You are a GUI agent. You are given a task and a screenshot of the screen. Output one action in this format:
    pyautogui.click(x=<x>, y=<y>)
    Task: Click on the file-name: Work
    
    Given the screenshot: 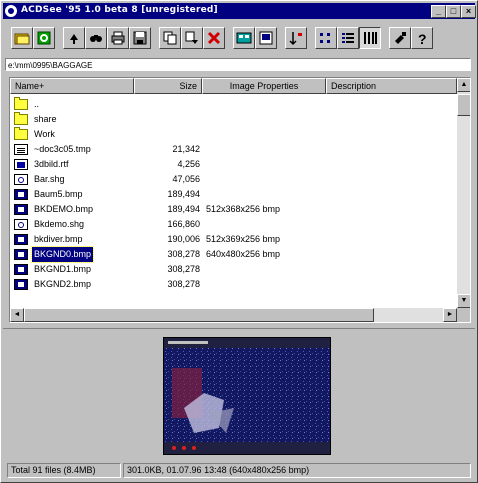 What is the action you would take?
    pyautogui.click(x=44, y=134)
    